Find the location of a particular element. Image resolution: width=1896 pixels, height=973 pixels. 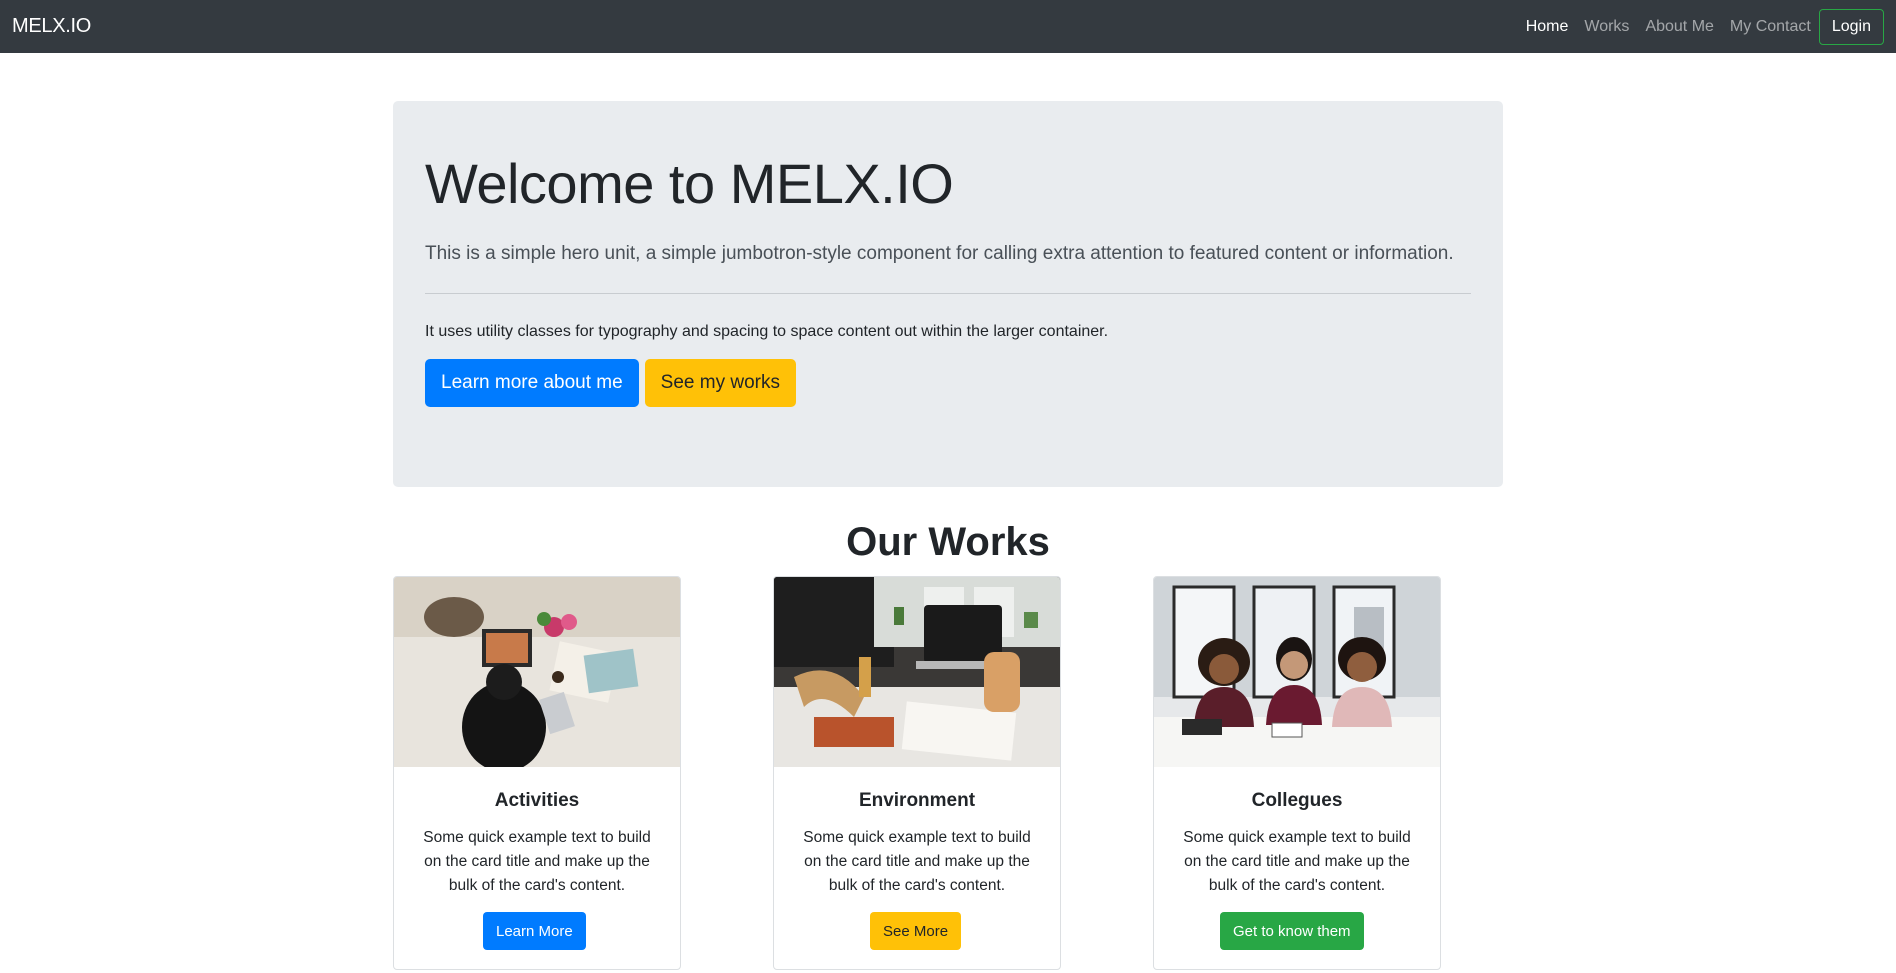

learn-more-about-me-button: Learn more about me is located at coordinates (532, 383).